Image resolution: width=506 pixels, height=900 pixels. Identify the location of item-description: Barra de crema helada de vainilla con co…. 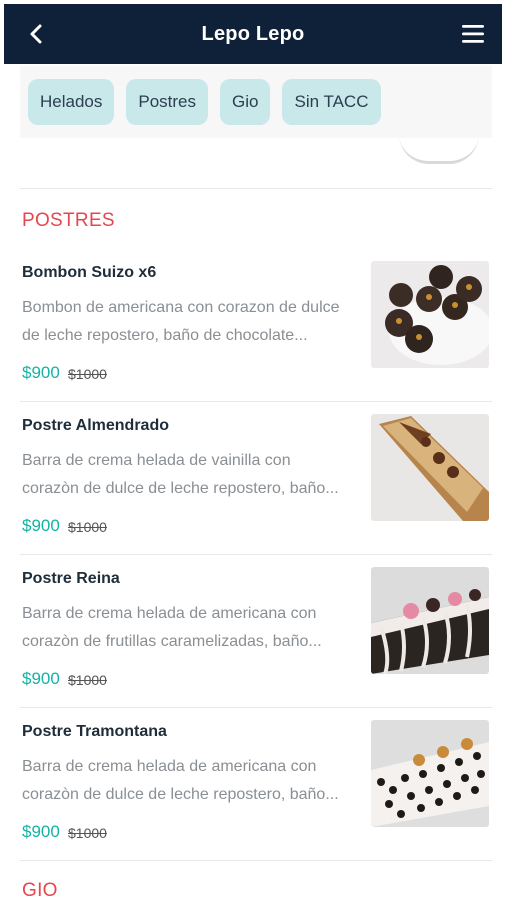
(180, 474).